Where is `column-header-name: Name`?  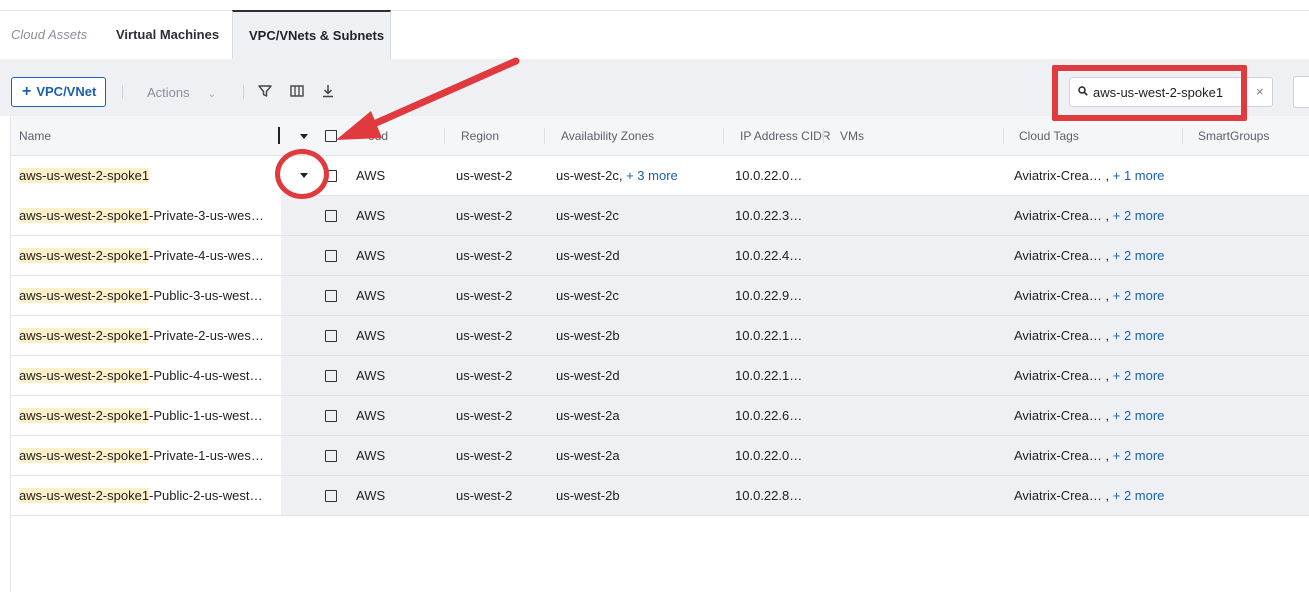 column-header-name: Name is located at coordinates (35, 136).